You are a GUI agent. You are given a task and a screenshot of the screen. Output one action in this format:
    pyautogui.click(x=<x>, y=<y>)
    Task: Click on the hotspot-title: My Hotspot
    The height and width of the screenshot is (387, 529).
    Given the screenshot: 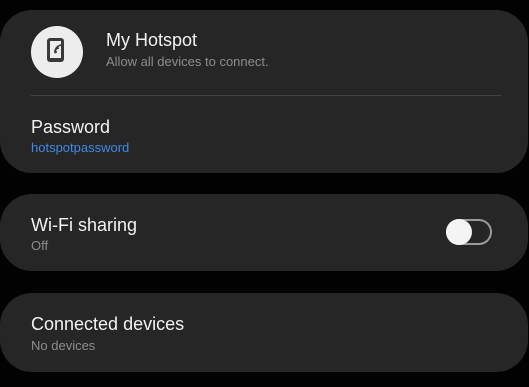 What is the action you would take?
    pyautogui.click(x=152, y=40)
    